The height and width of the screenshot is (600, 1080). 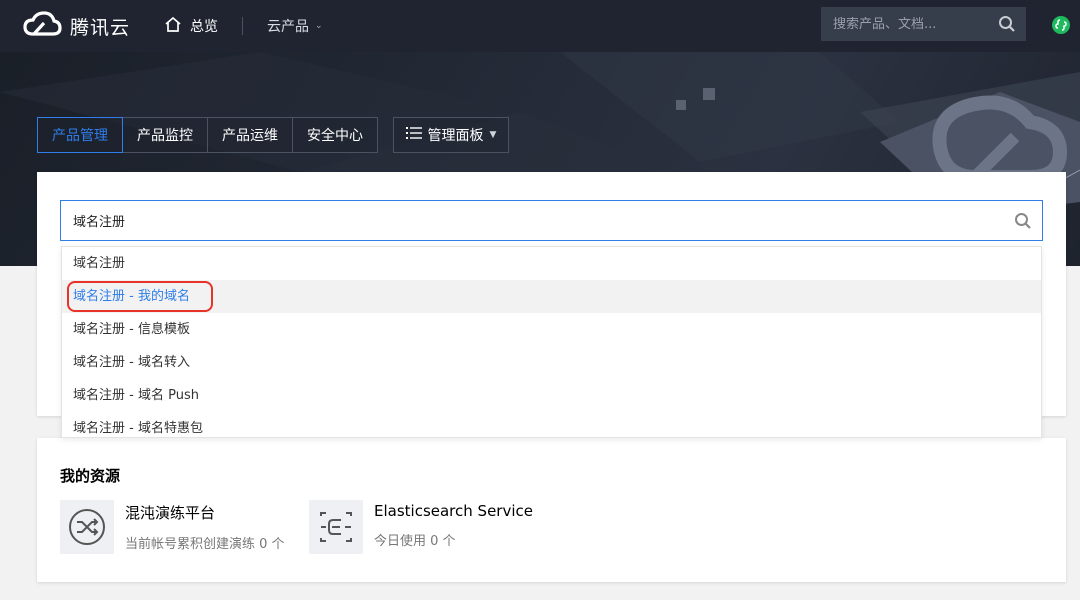 What do you see at coordinates (170, 513) in the screenshot?
I see `resource-name: 混沌演练平台` at bounding box center [170, 513].